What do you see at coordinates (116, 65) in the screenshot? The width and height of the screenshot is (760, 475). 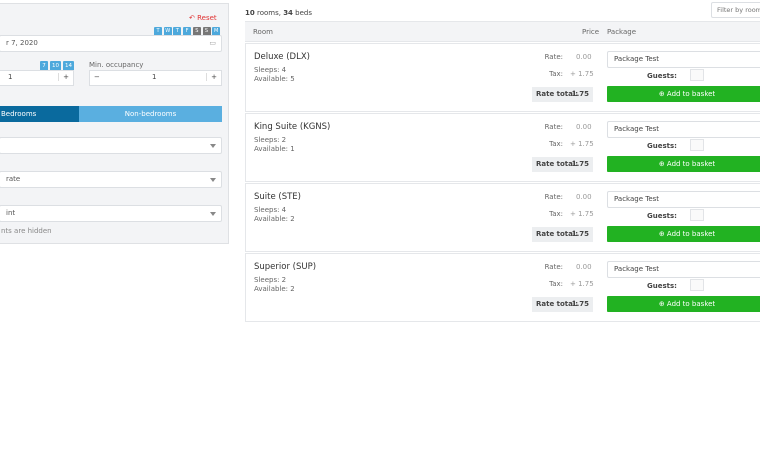 I see `min-occupancy-label: Min. occupancy` at bounding box center [116, 65].